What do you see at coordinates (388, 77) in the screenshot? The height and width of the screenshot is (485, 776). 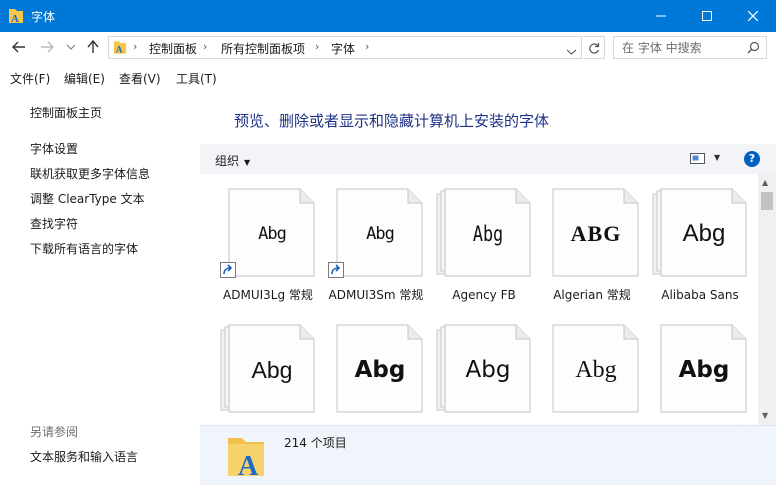 I see `menu-bar: 文件(F) 编辑(E) 查看(V) 工具(T)` at bounding box center [388, 77].